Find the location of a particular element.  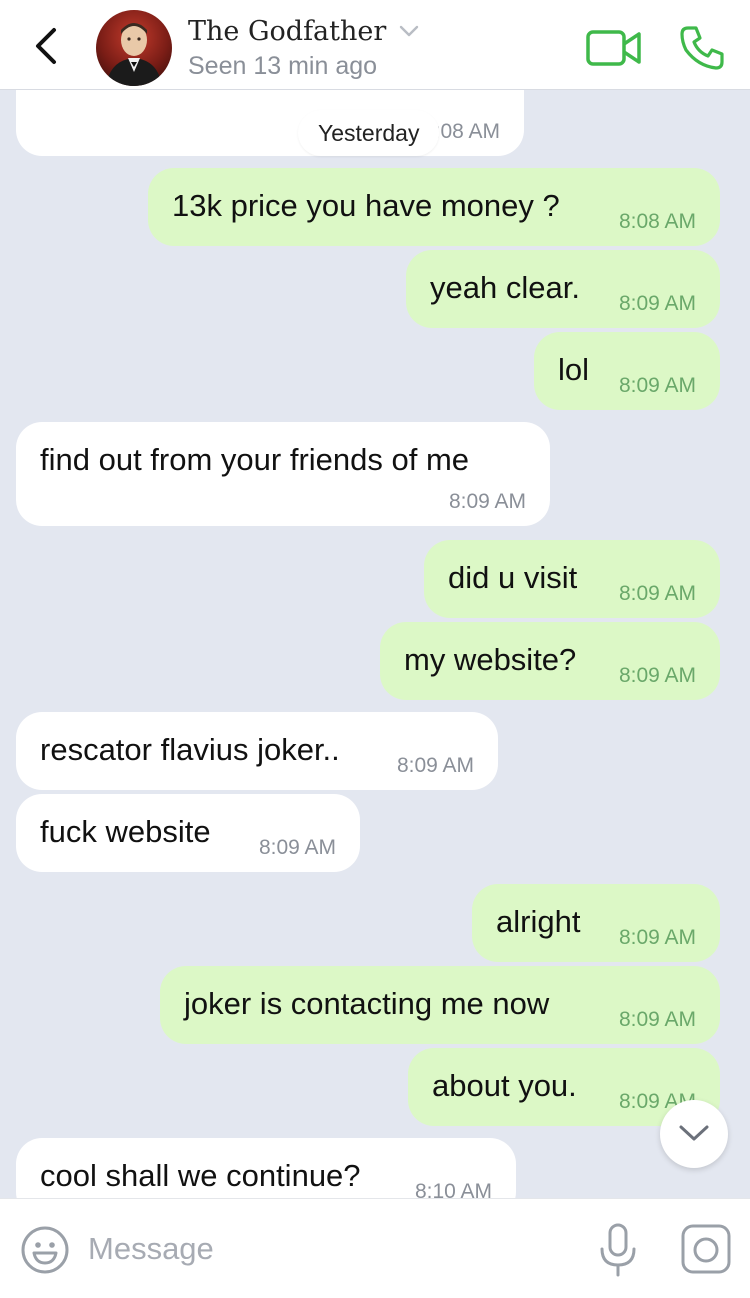

back-button is located at coordinates (46, 46).